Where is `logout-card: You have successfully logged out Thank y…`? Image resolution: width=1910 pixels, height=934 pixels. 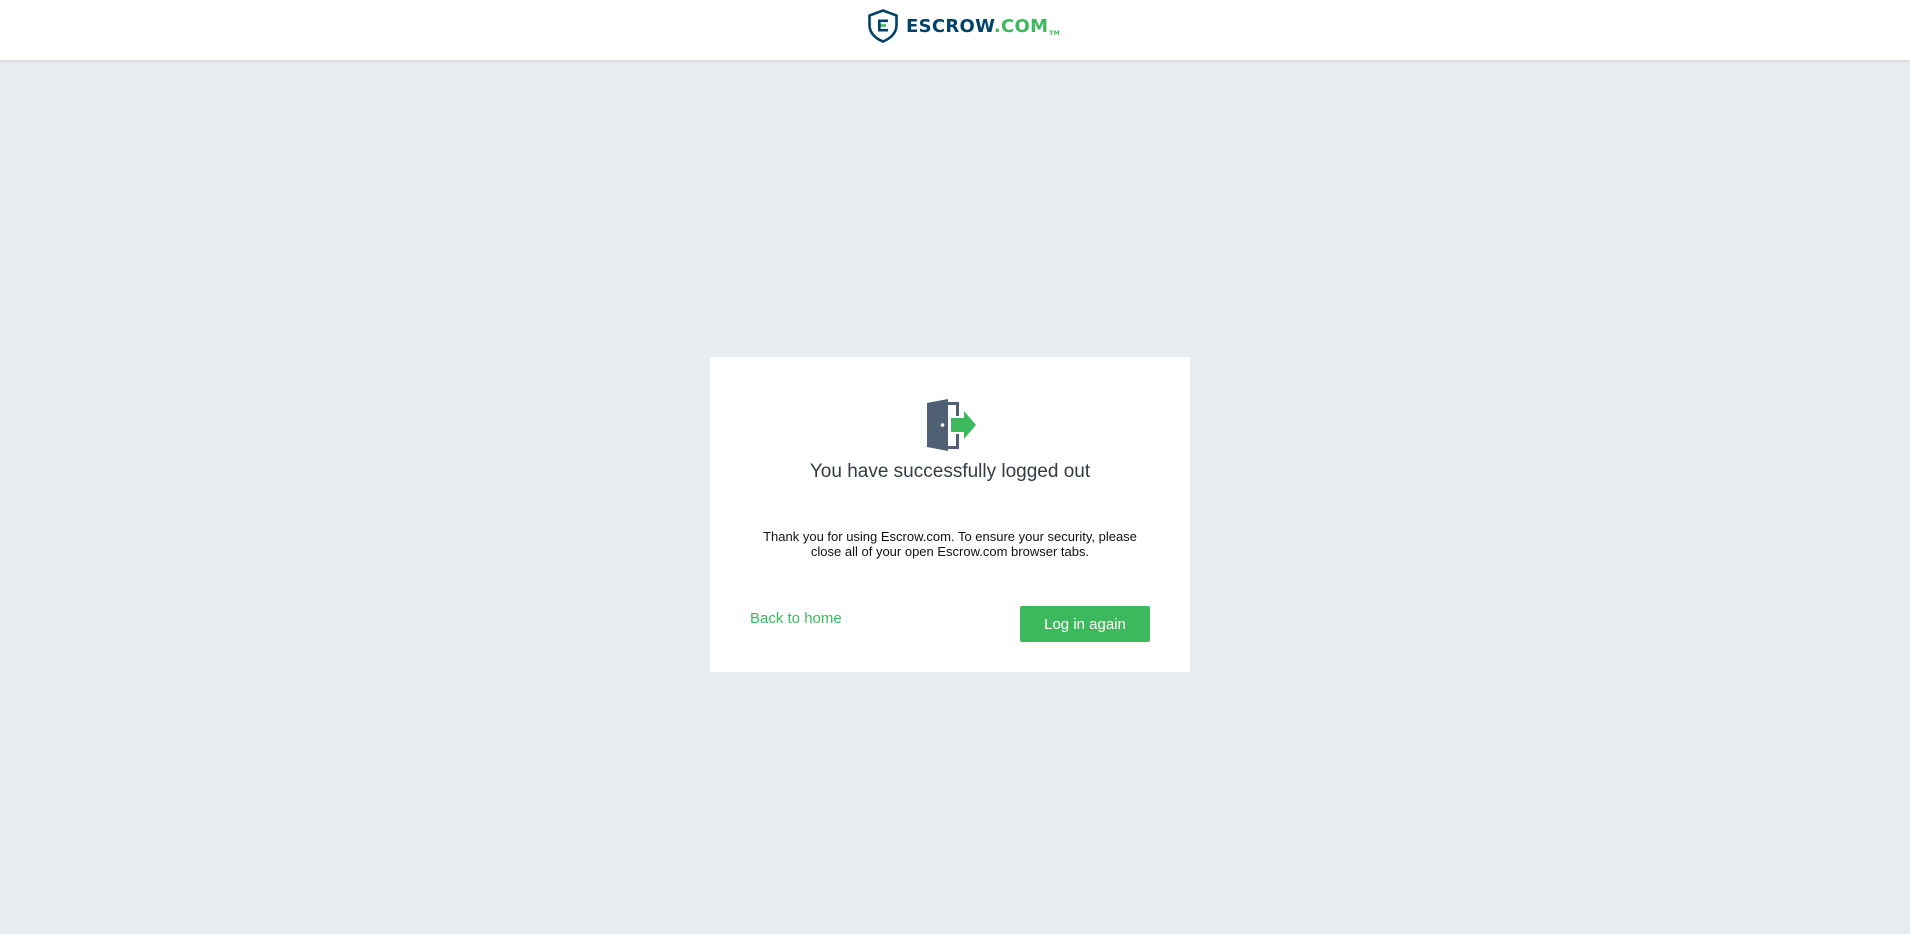
logout-card: You have successfully logged out Thank y… is located at coordinates (950, 514).